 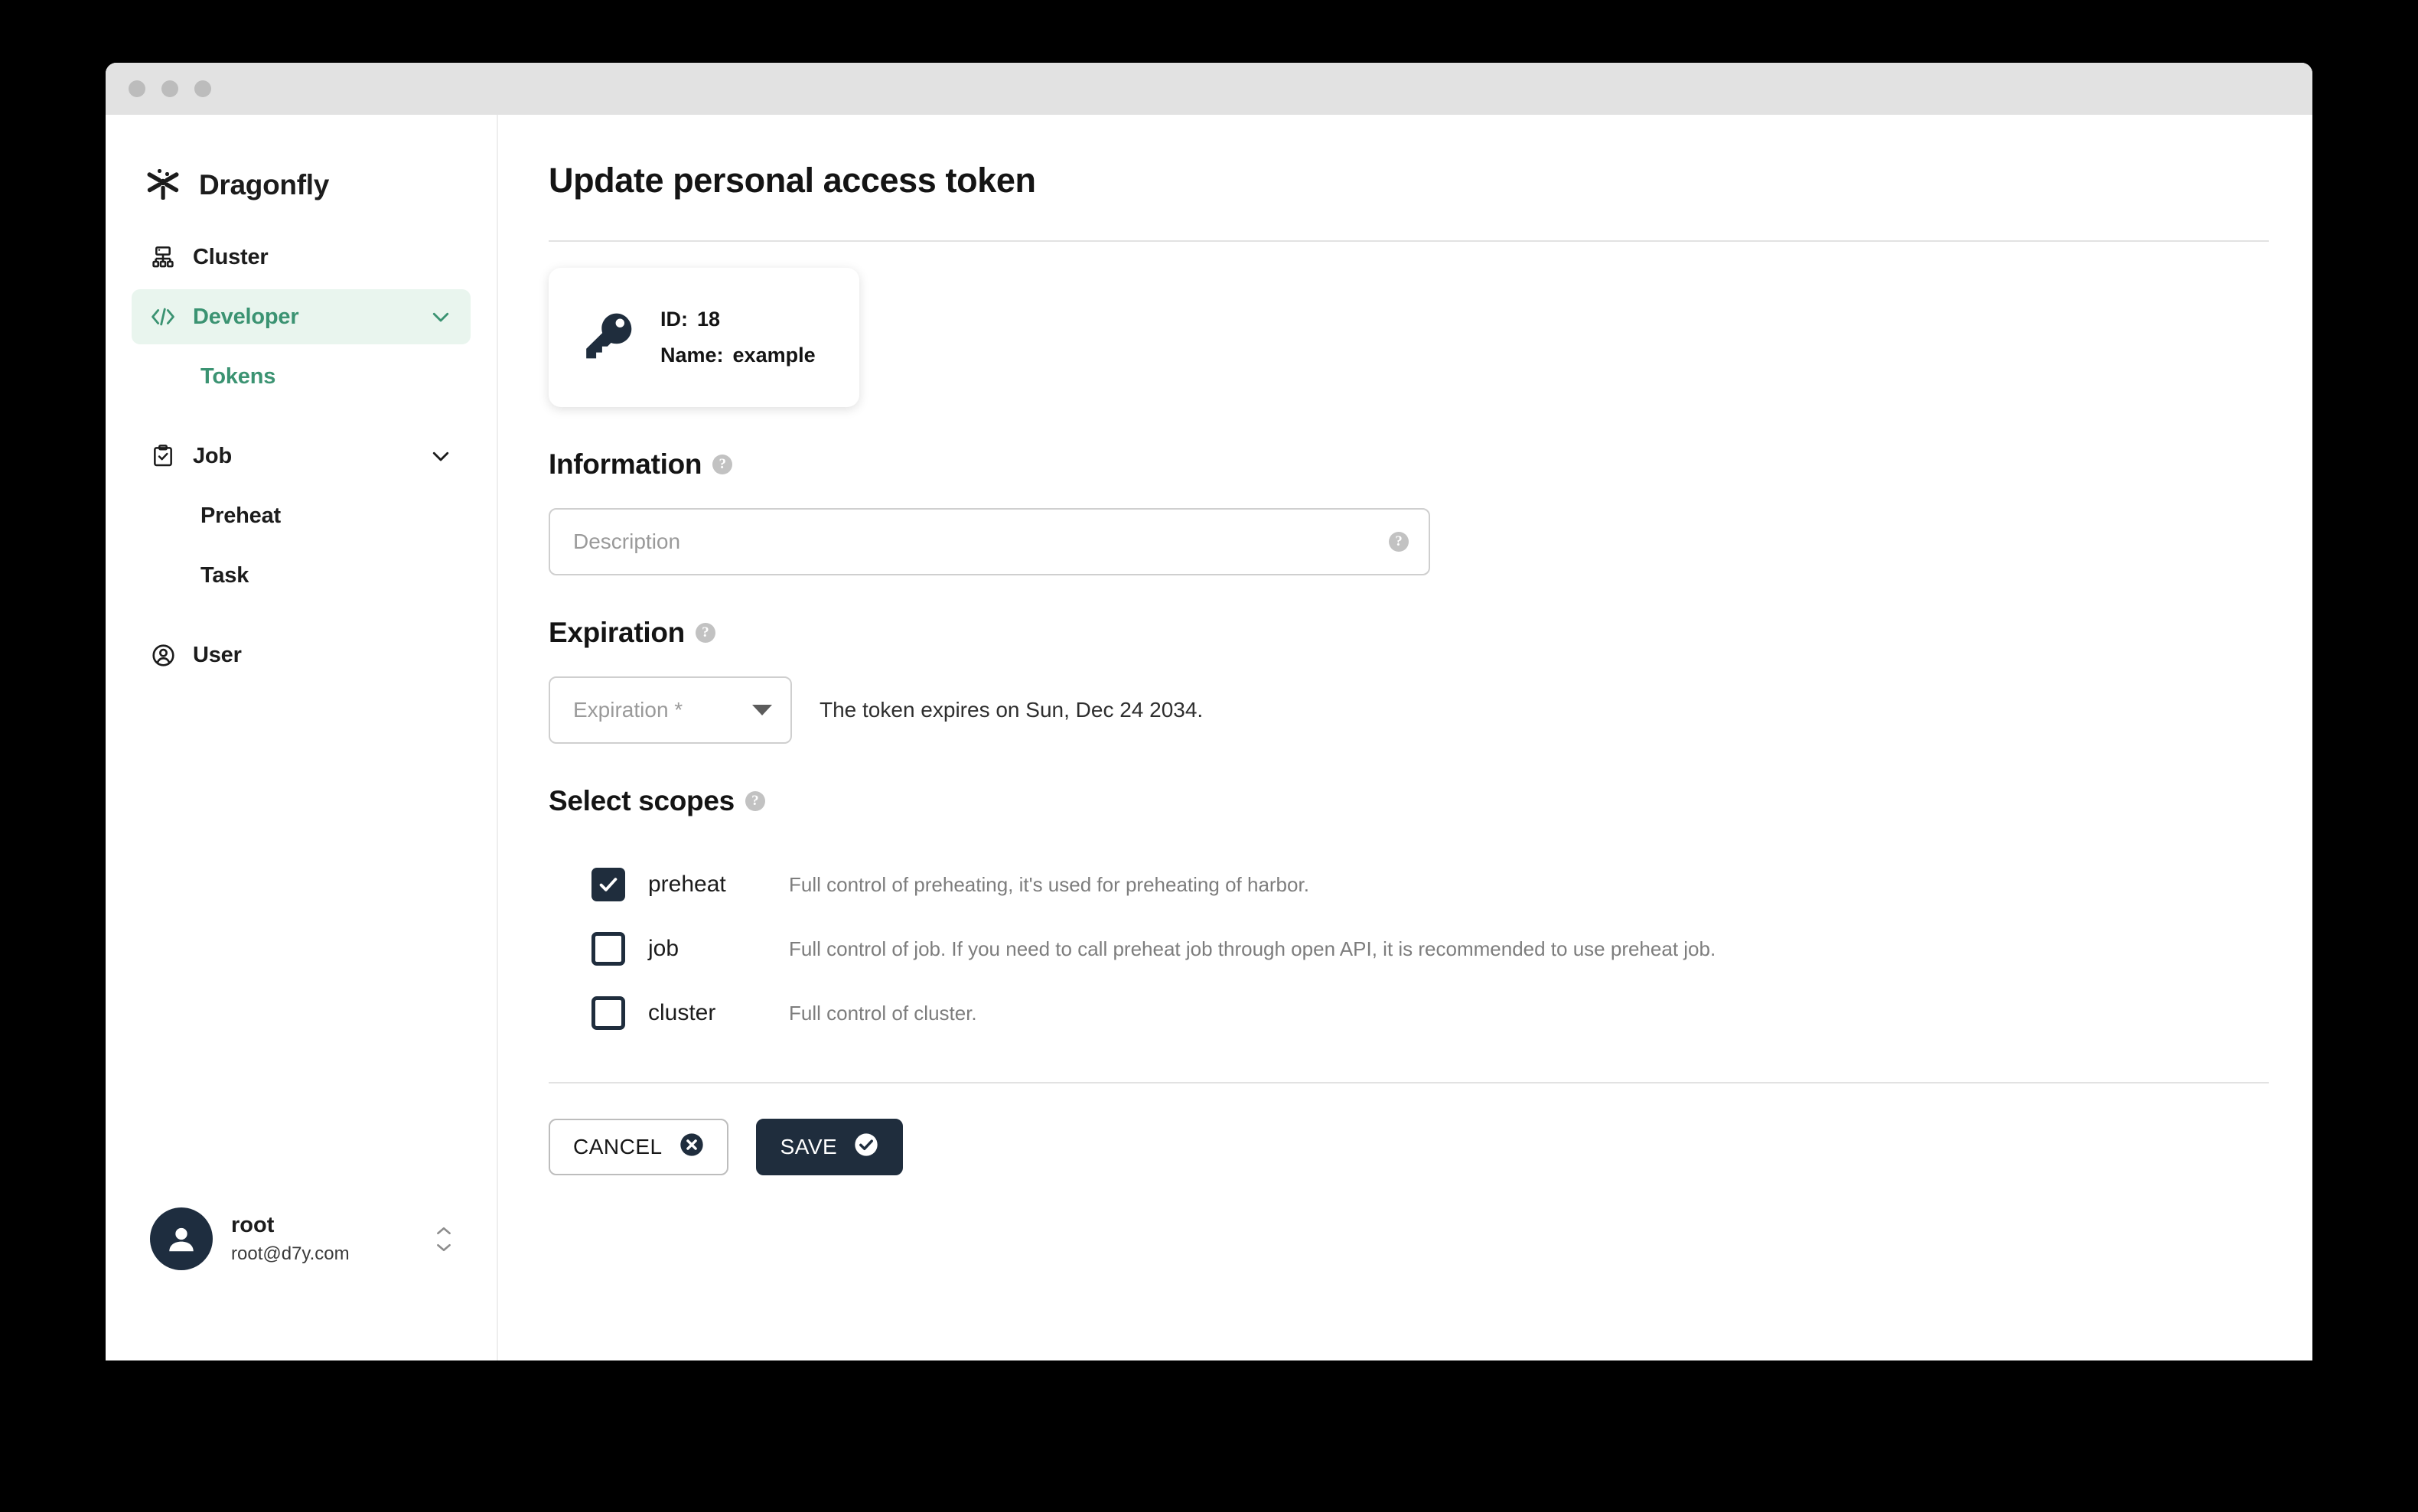 I want to click on expiration-note: The token expires on Sun, Dec 24 2034., so click(x=1012, y=710).